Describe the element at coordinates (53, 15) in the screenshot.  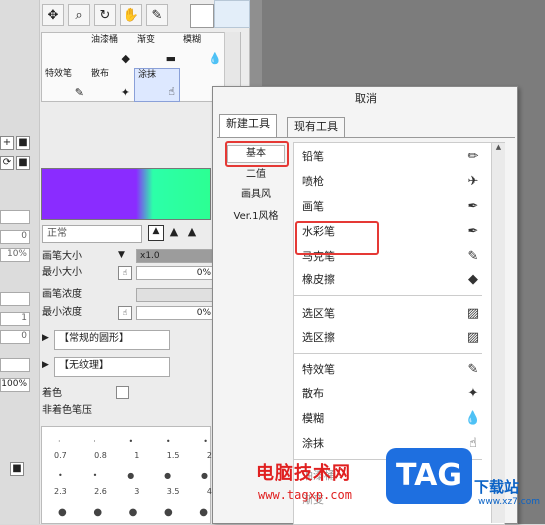
I see `move-icon: ✥` at that location.